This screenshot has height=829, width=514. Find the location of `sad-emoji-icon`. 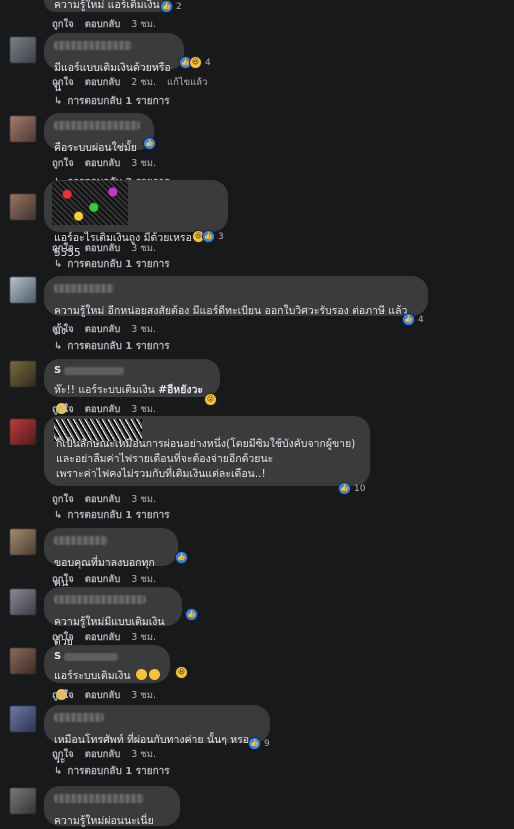

sad-emoji-icon is located at coordinates (154, 674).